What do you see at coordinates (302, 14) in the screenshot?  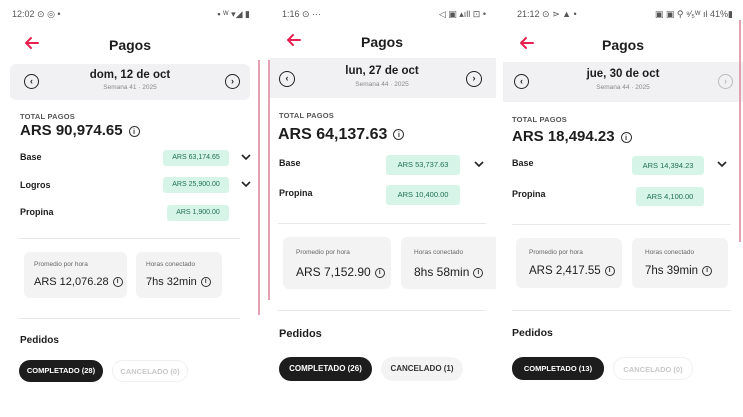 I see `status-left: 1:16 ⊙ ···` at bounding box center [302, 14].